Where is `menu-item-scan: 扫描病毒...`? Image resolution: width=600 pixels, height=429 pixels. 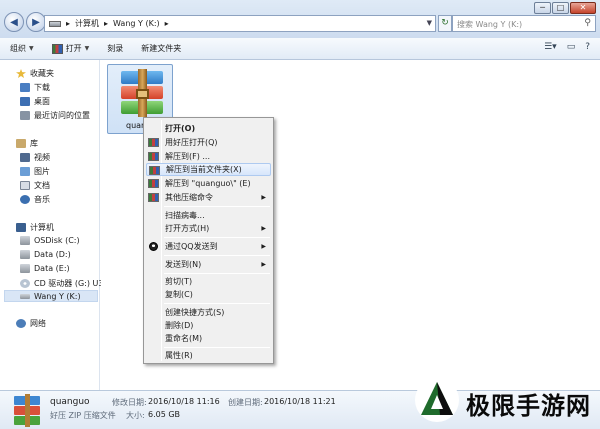
menu-item-scan: 扫描病毒... is located at coordinates (208, 215).